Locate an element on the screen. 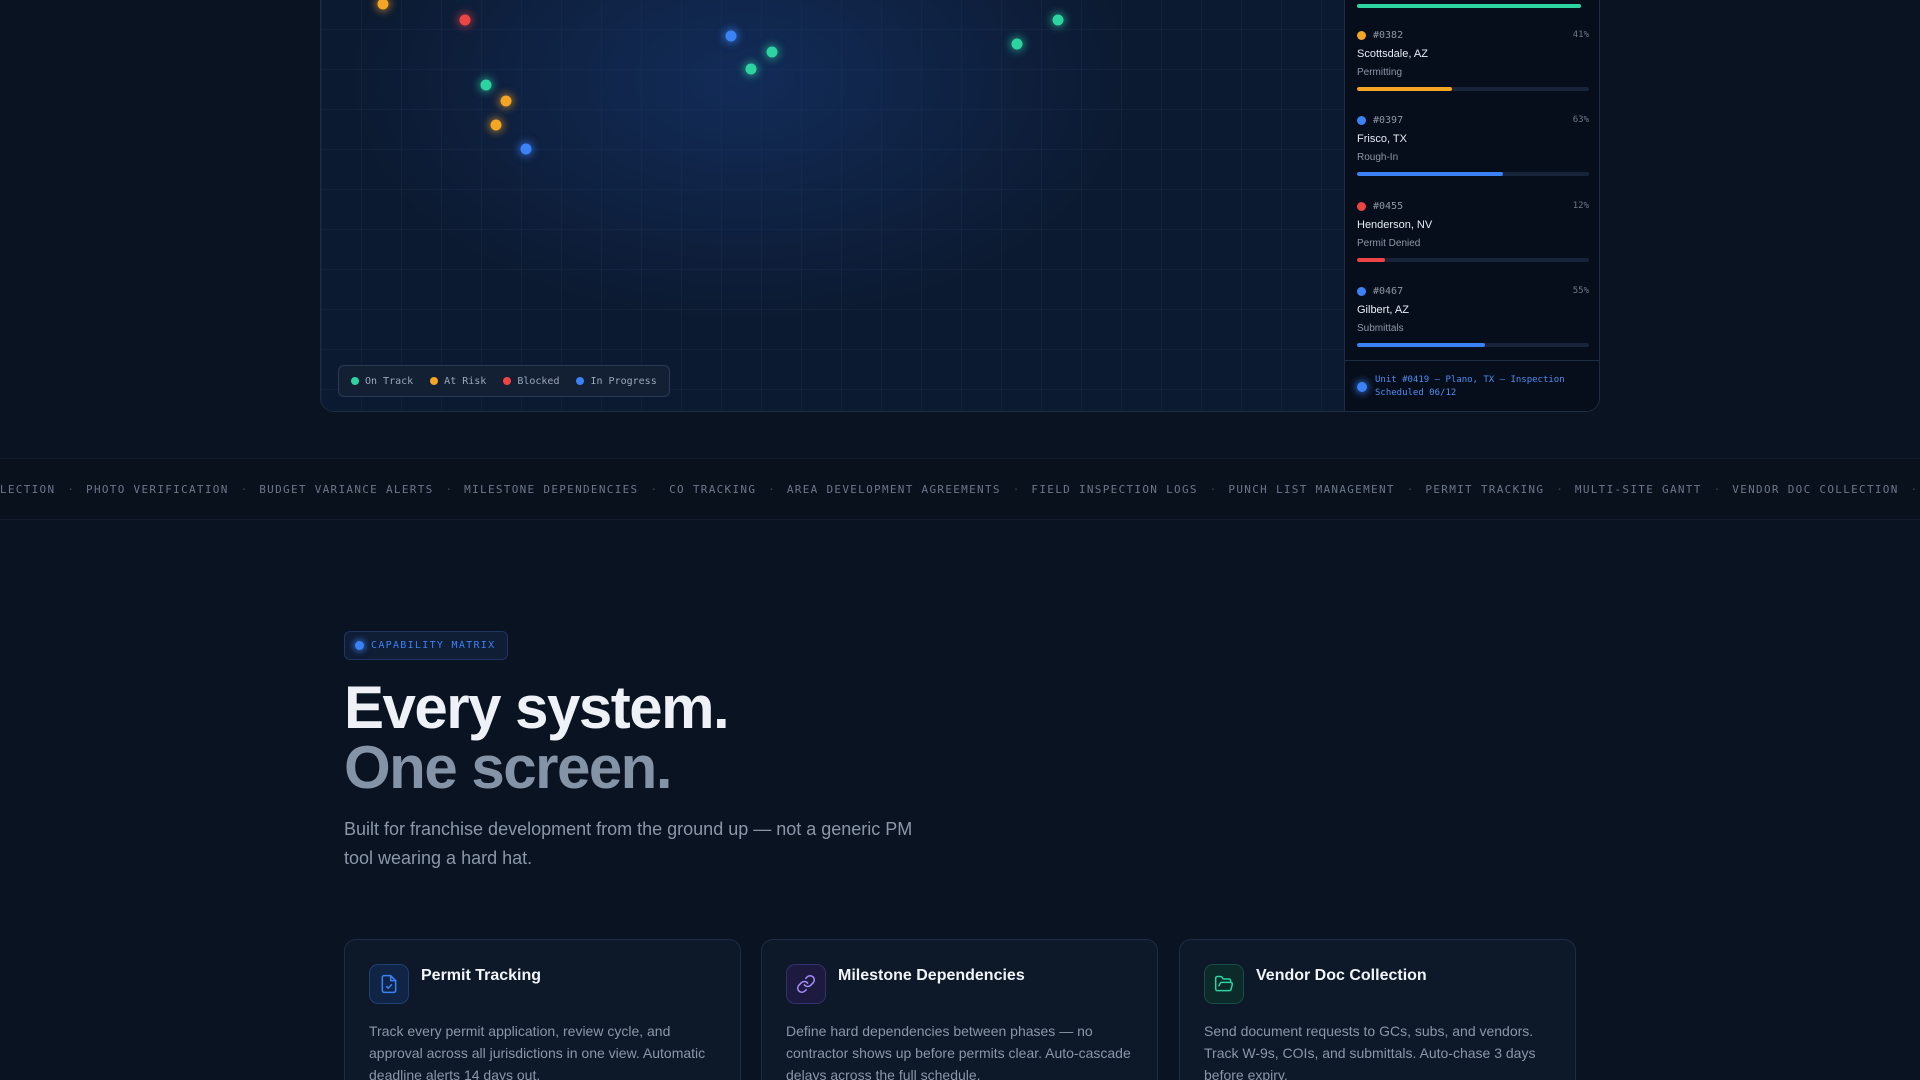  legend-label: At Risk is located at coordinates (465, 381).